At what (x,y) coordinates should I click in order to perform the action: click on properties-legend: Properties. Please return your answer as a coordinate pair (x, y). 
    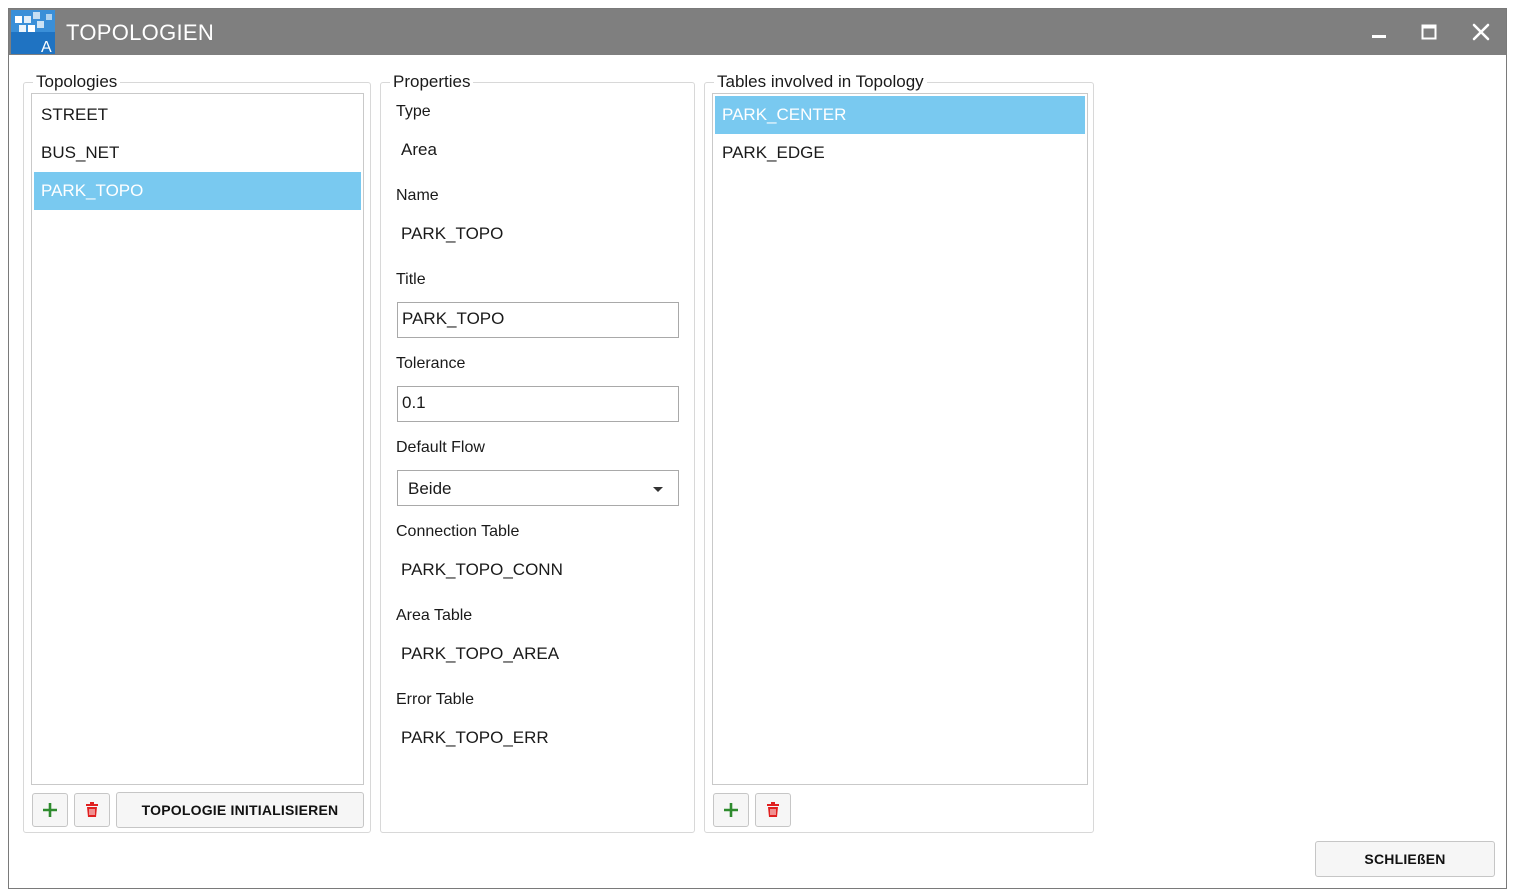
    Looking at the image, I should click on (432, 82).